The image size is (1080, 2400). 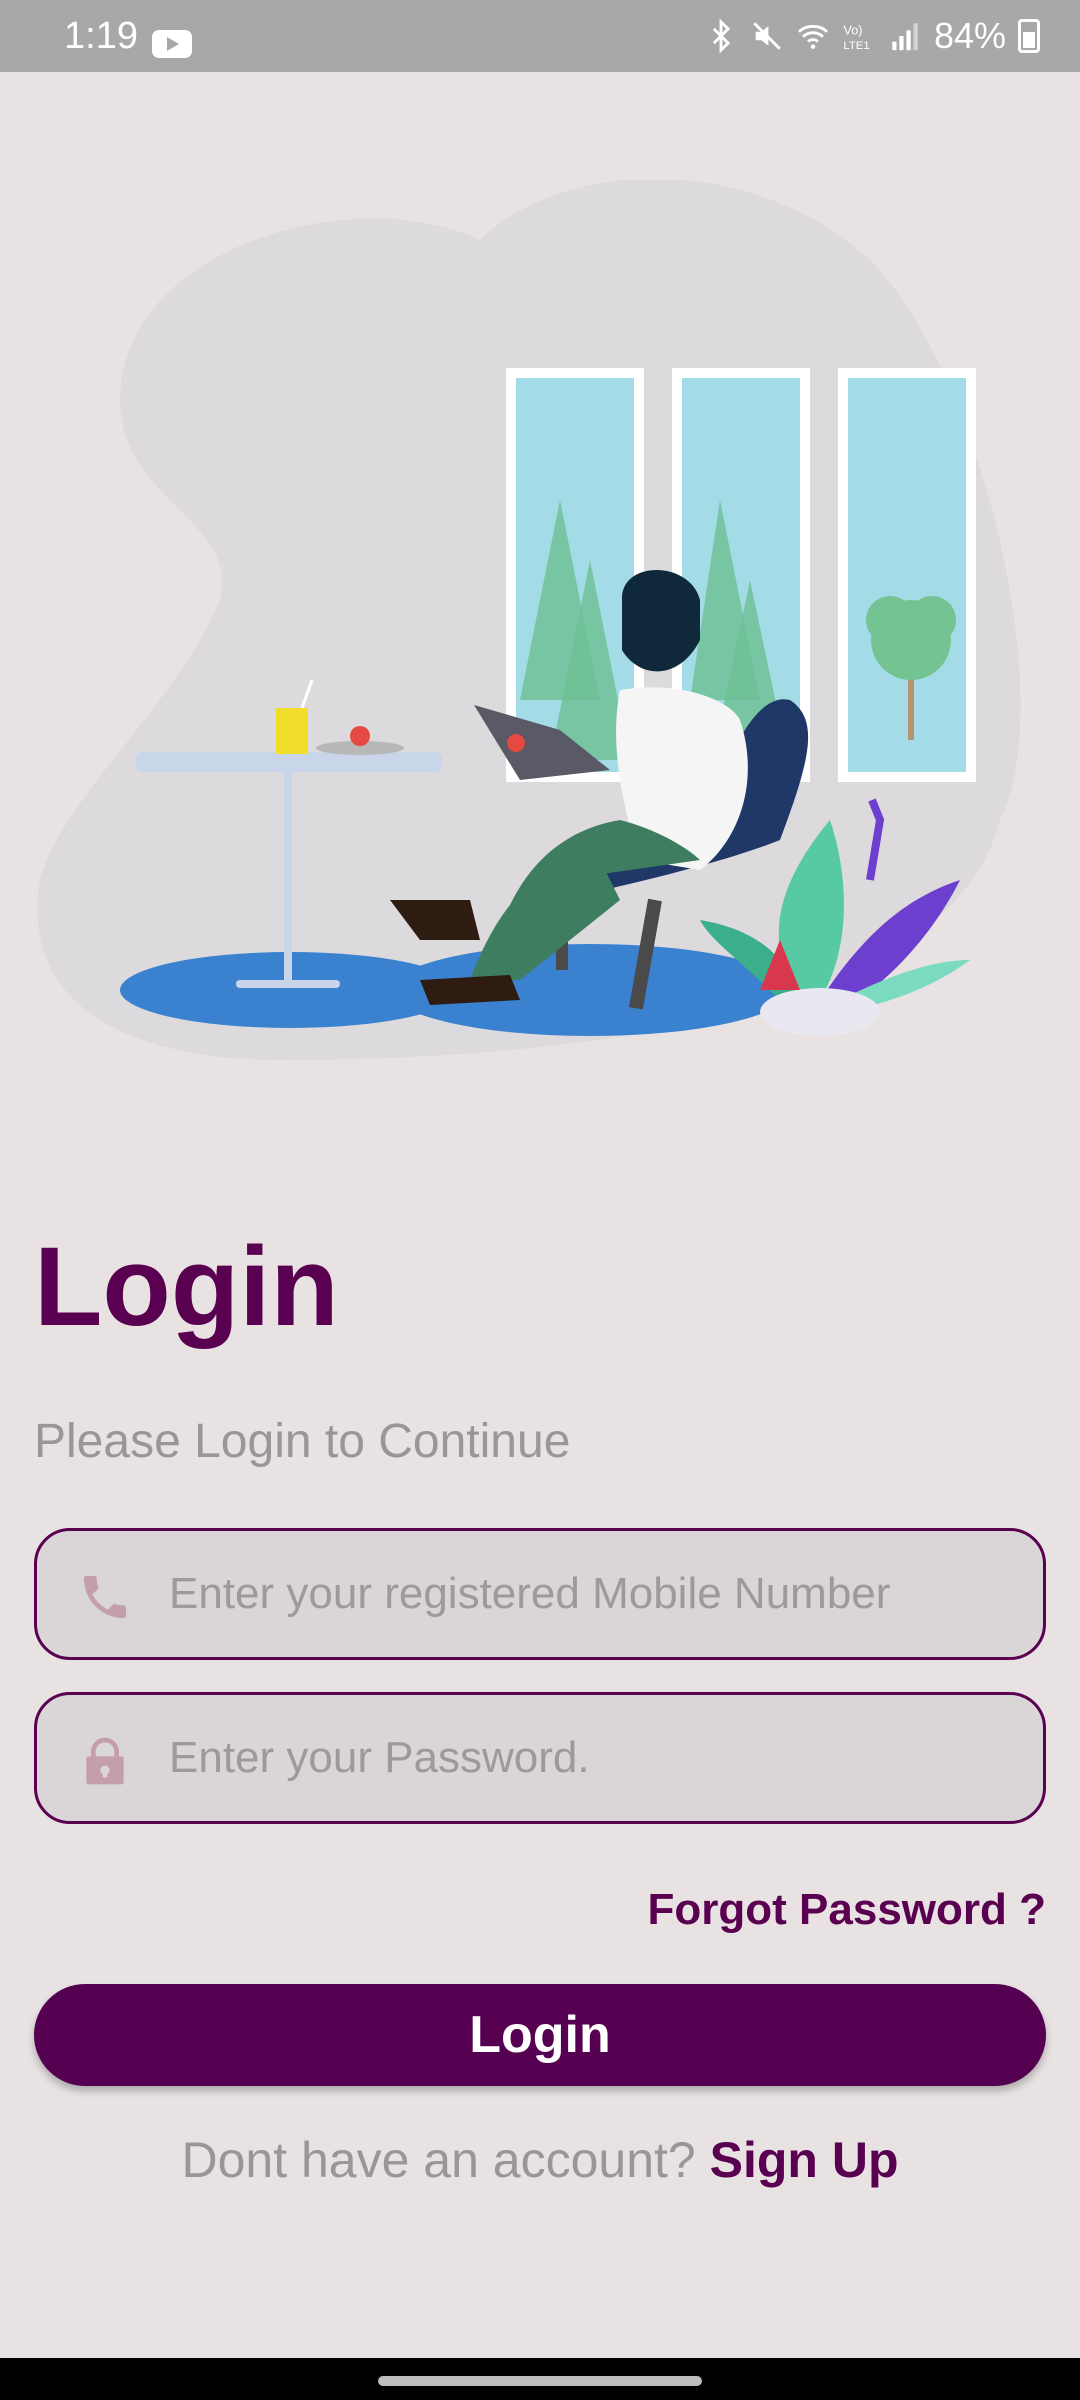 I want to click on bluetooth-icon, so click(x=721, y=36).